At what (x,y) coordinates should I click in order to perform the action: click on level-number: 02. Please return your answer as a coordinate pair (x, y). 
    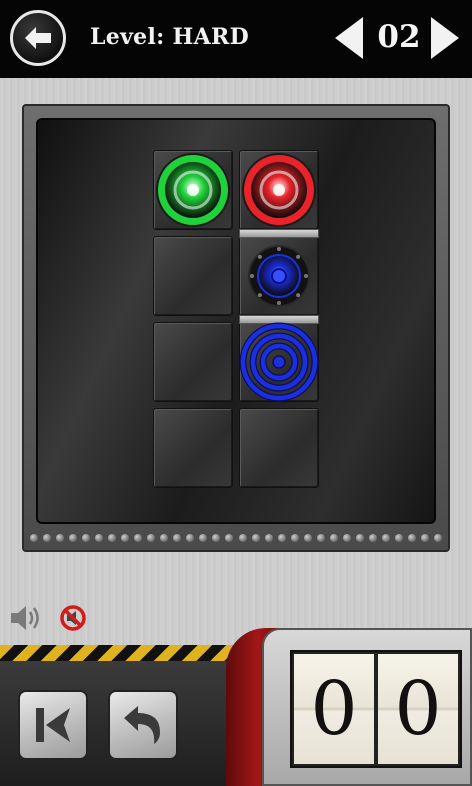
    Looking at the image, I should click on (399, 37).